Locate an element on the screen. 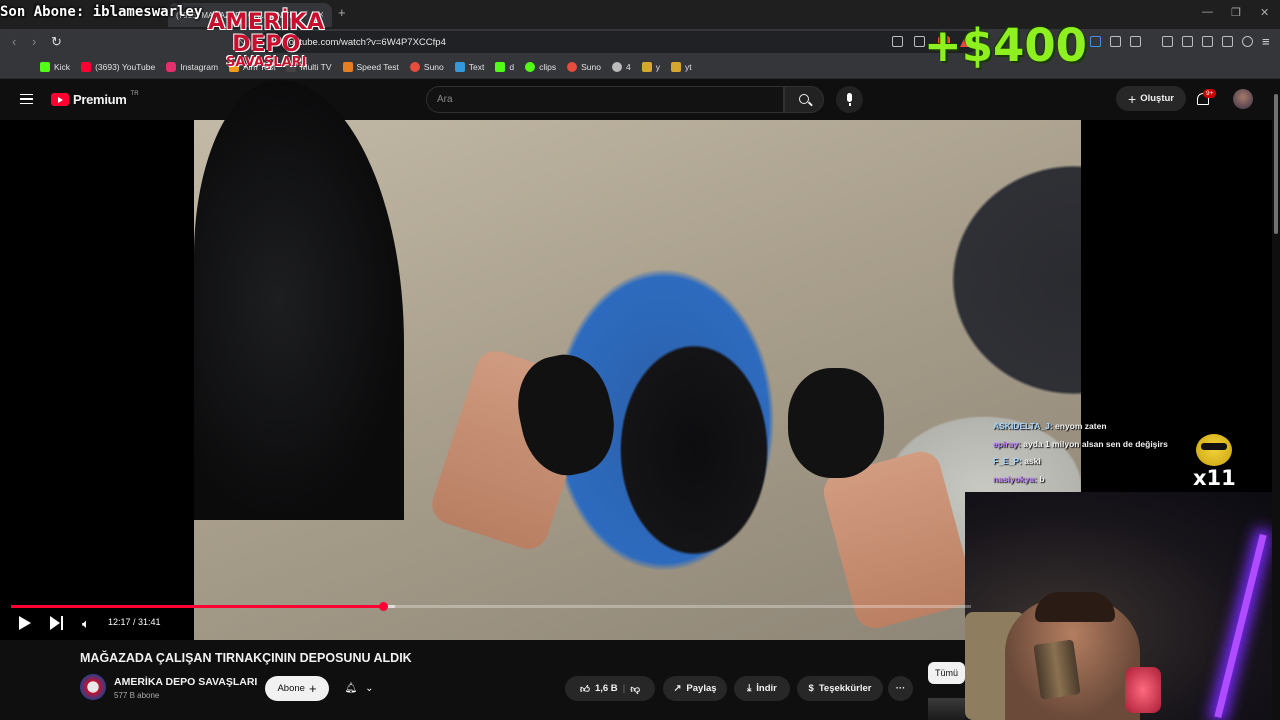  tab-search-icon is located at coordinates (1135, 41).